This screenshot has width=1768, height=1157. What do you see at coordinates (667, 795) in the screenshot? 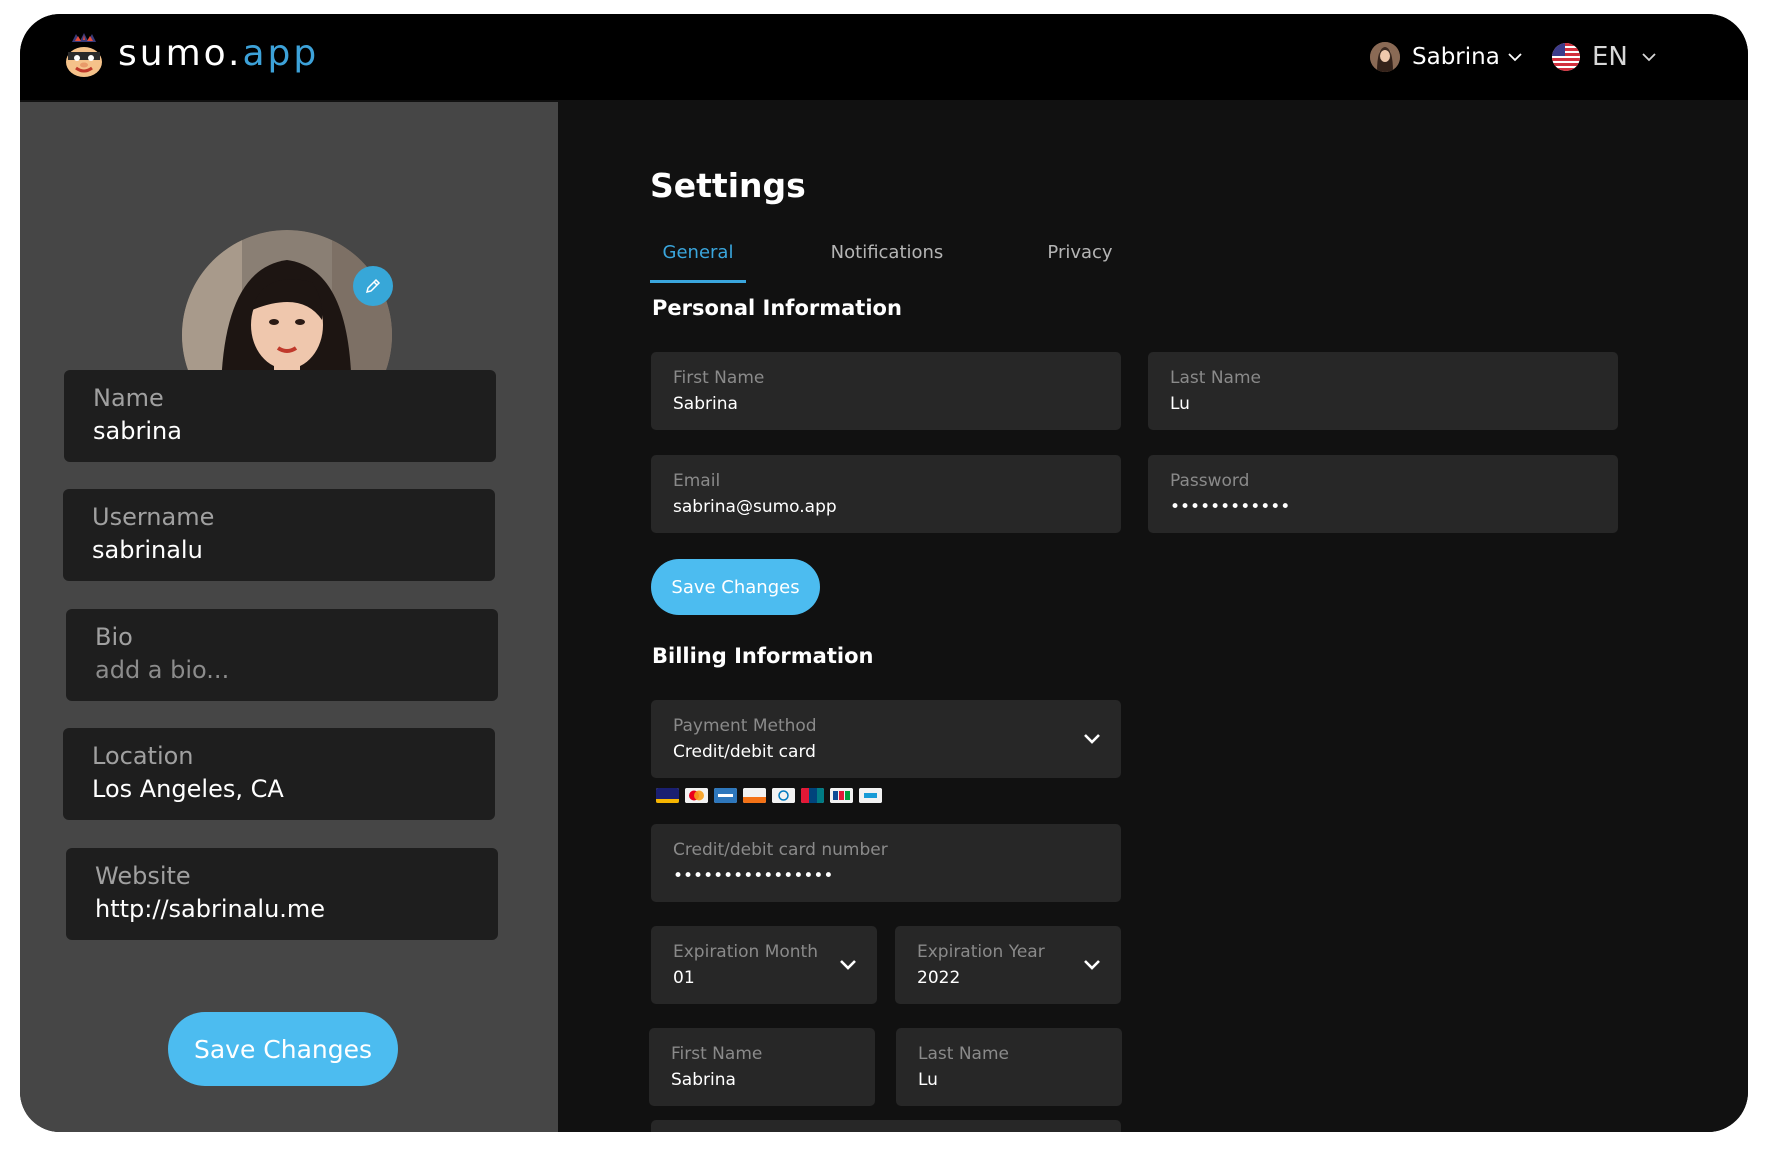
I see `visa-icon` at bounding box center [667, 795].